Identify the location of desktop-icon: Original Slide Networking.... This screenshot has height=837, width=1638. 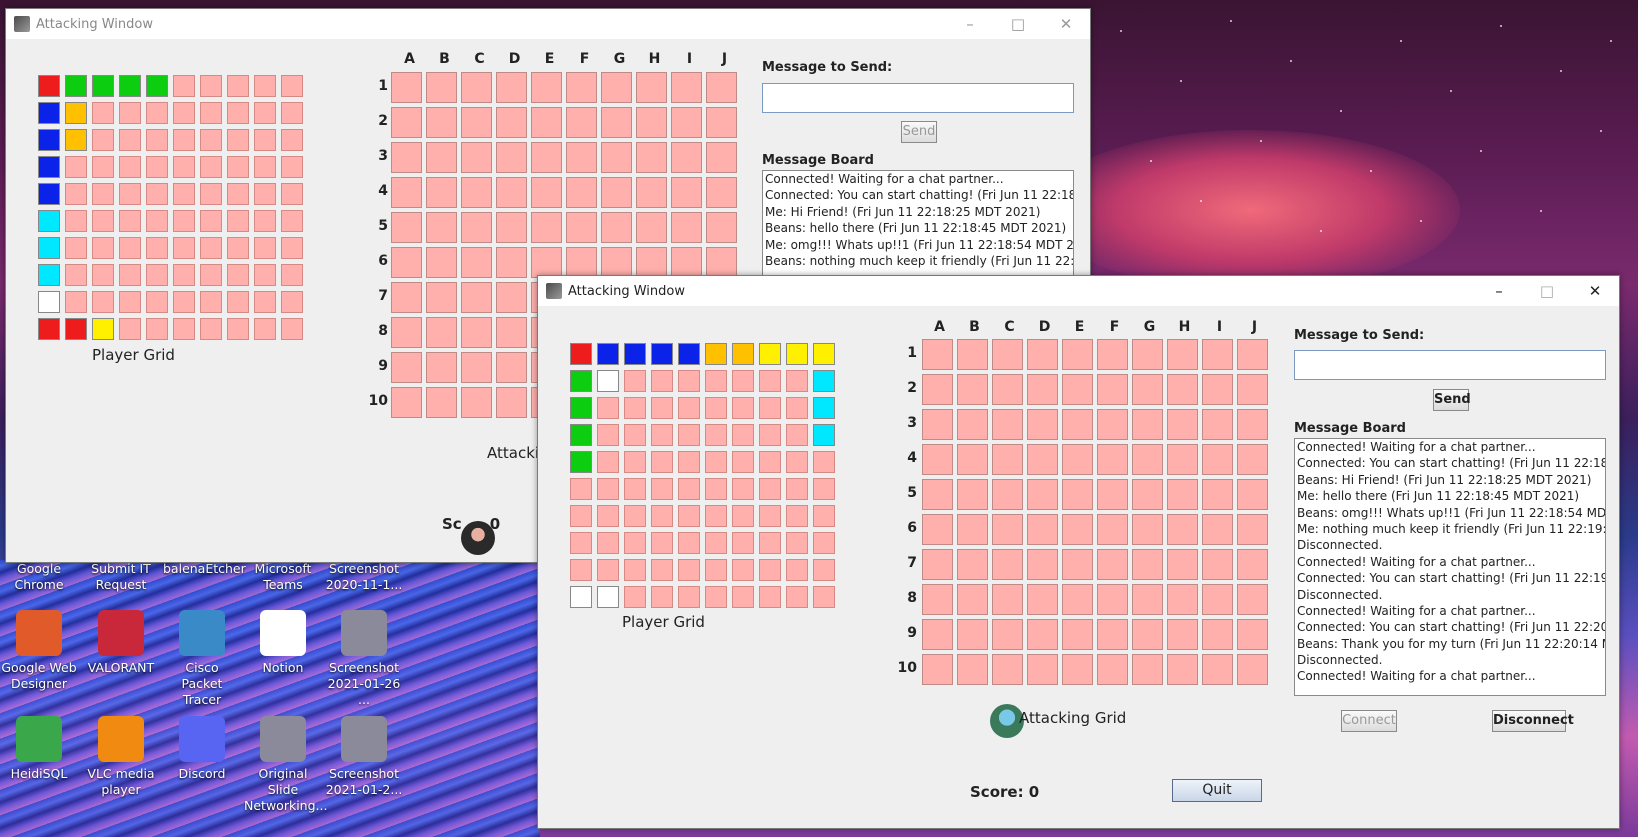
(285, 765).